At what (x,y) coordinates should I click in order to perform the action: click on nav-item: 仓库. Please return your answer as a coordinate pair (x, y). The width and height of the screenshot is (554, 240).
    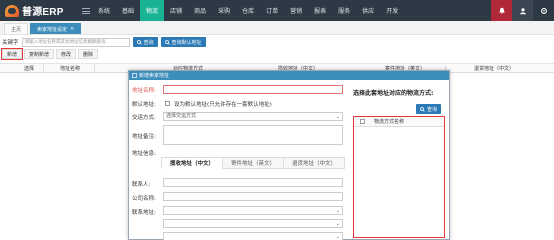
    Looking at the image, I should click on (248, 10).